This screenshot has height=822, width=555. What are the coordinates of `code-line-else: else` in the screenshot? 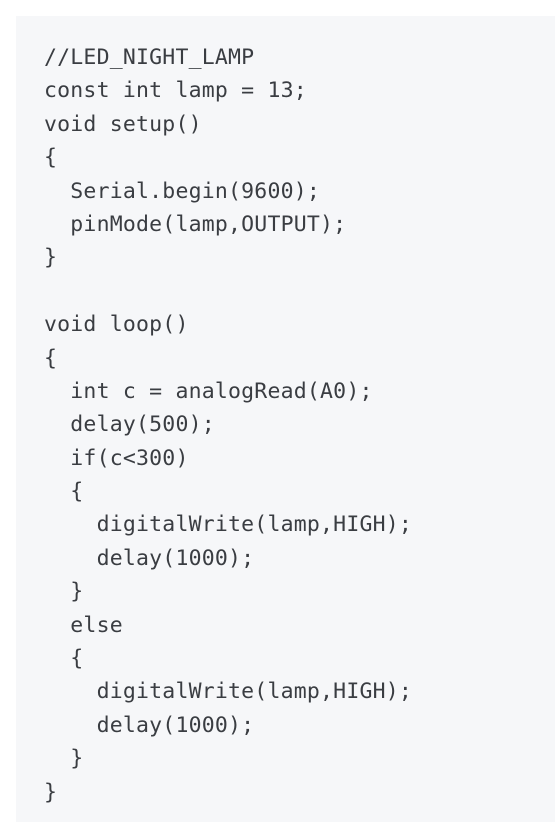 It's located at (83, 625).